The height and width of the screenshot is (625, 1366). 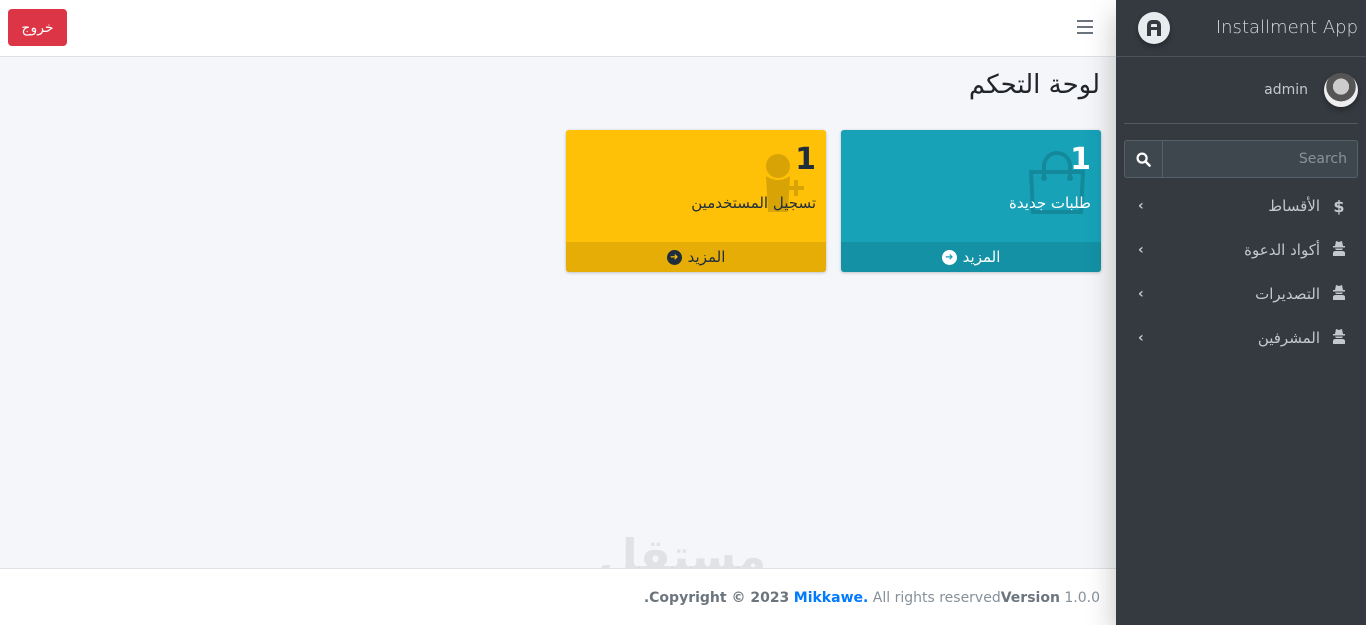 I want to click on search-button, so click(x=1143, y=159).